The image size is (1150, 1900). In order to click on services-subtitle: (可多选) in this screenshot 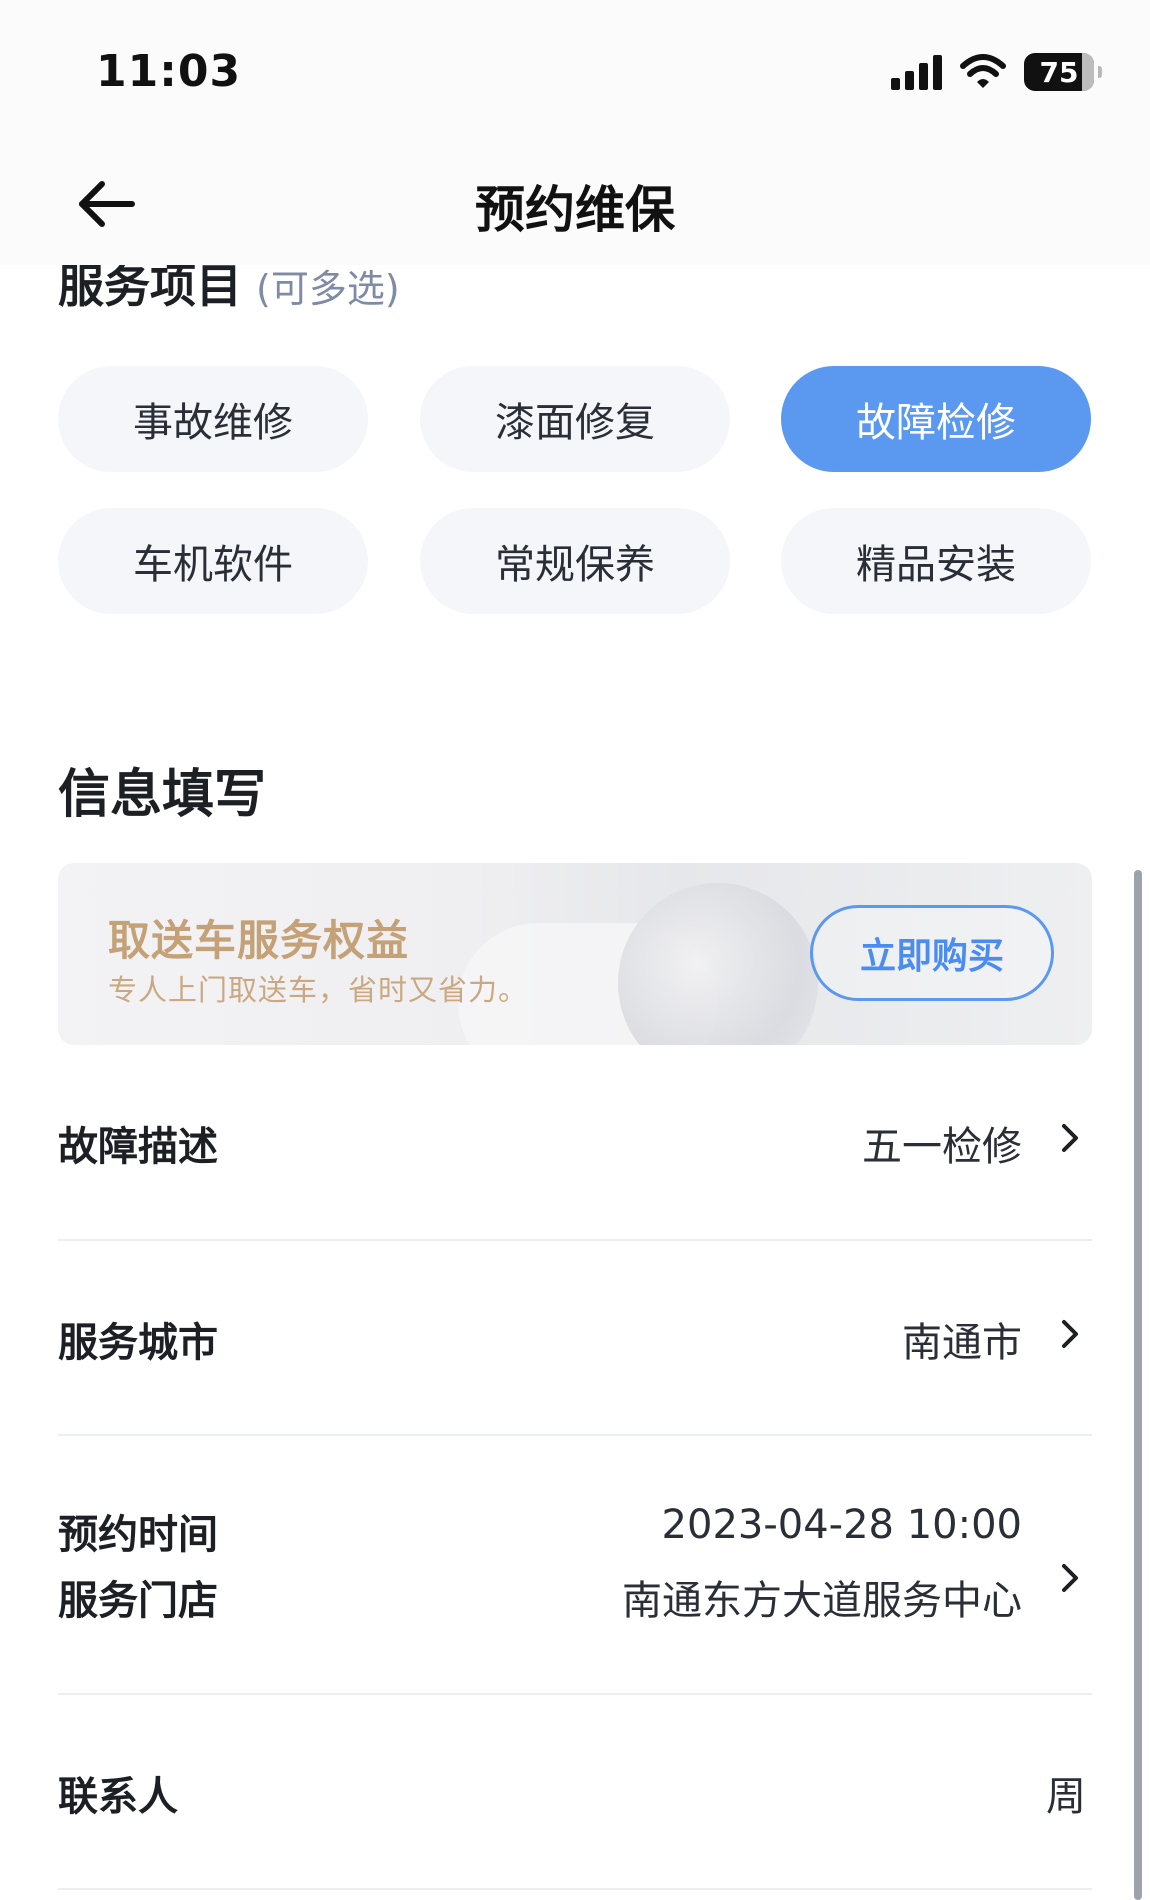, I will do `click(328, 289)`.